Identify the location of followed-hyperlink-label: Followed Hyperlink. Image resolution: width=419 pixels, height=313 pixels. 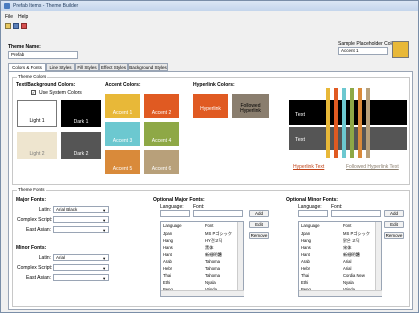
(250, 108).